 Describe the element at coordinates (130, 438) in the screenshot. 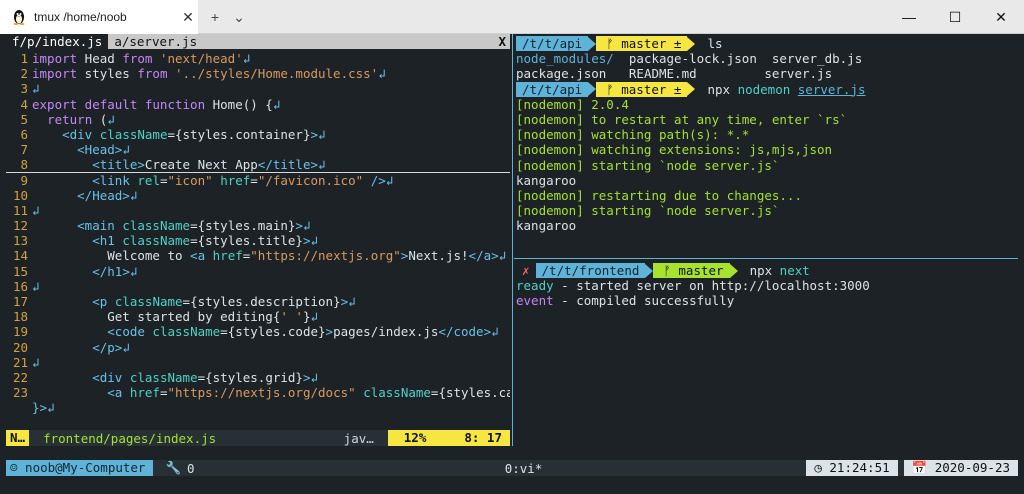

I see `status-file-path: frontend/pages/index.js` at that location.